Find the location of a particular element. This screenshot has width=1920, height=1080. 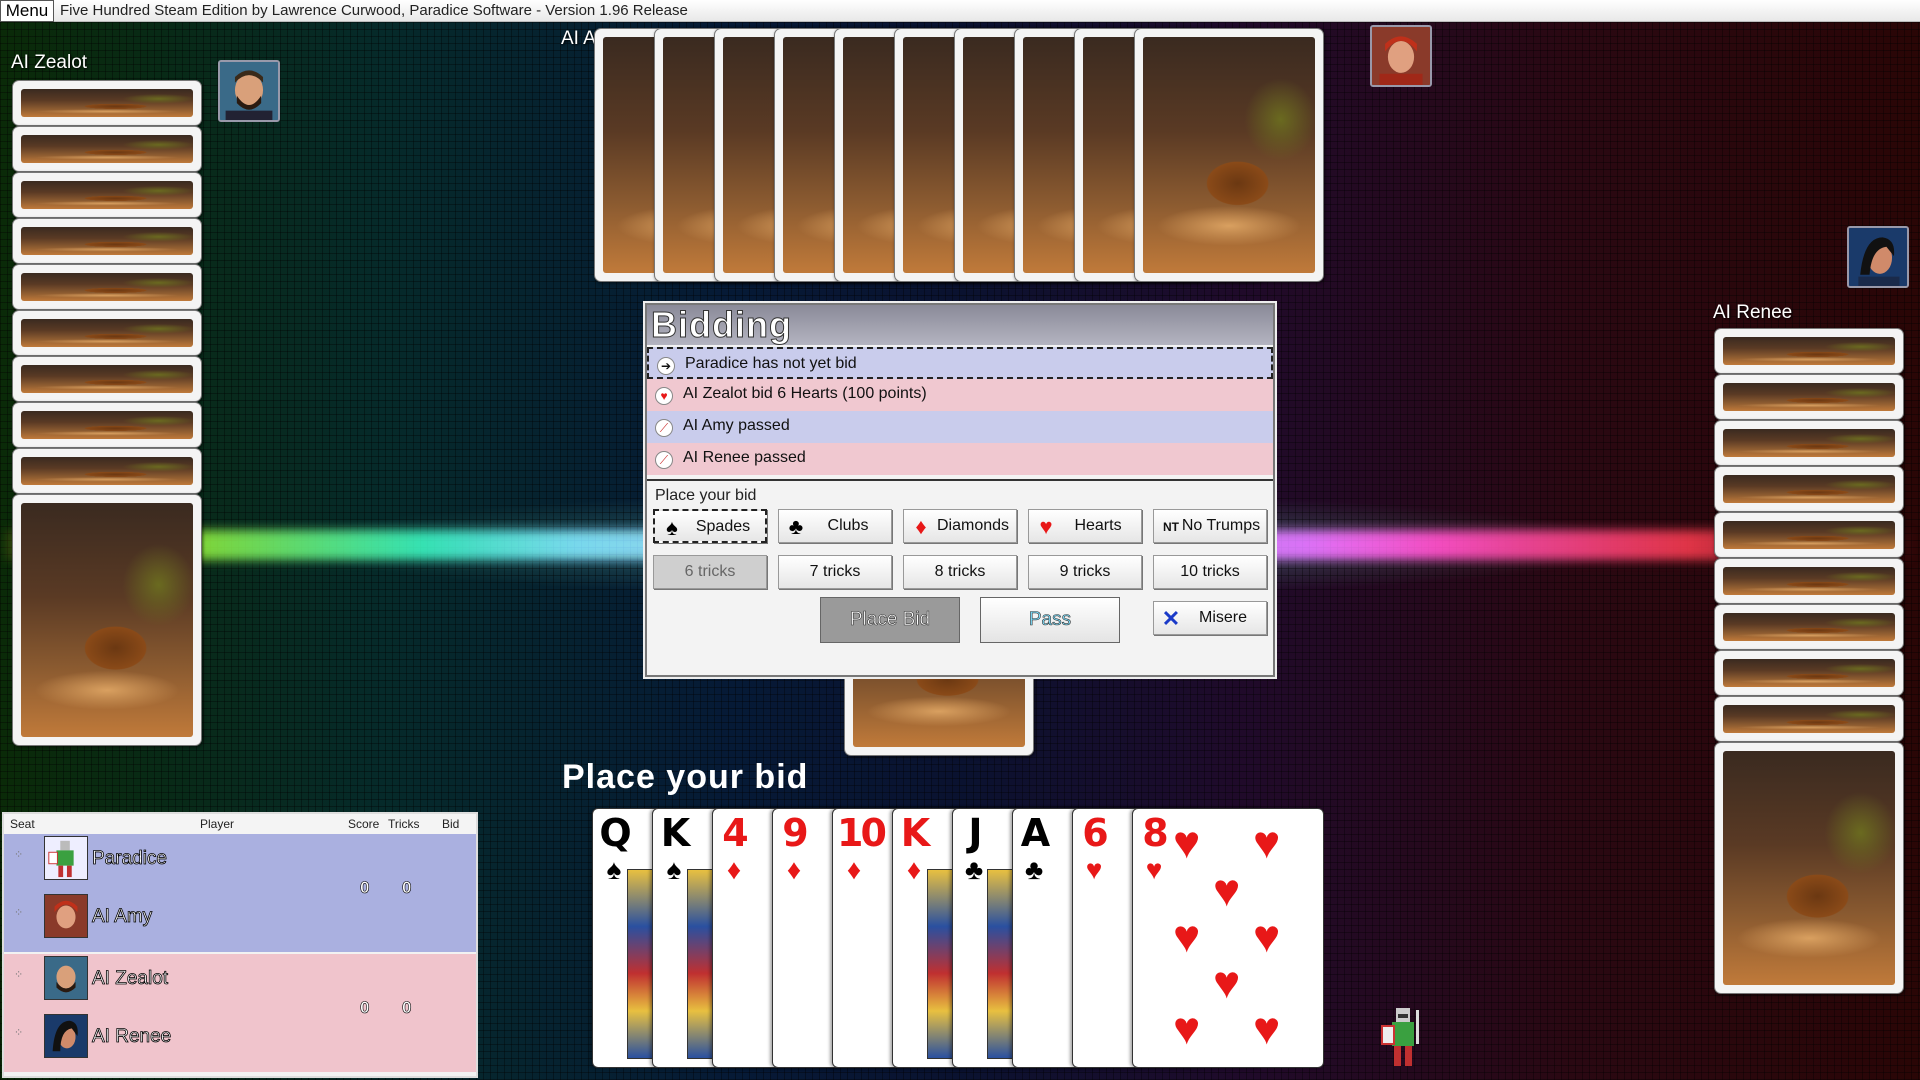

hand-card: 8 ♥ ♥ ♥ ♥ ♥ ♥ ♥ ♥ ♥ is located at coordinates (1228, 938).